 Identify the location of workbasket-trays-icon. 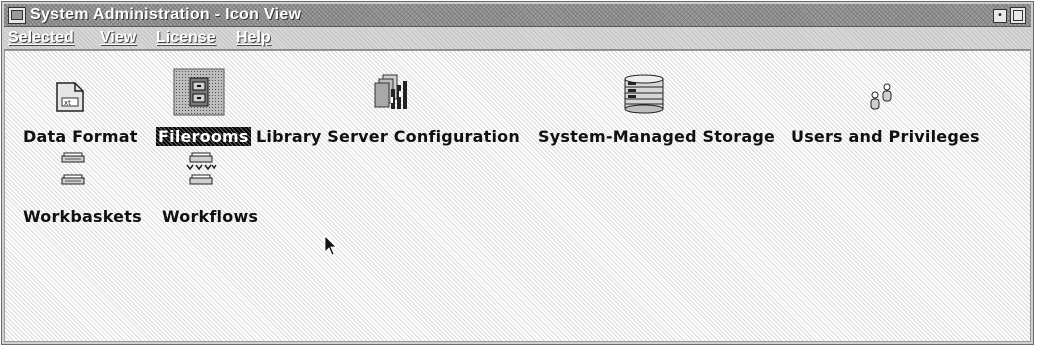
(73, 168).